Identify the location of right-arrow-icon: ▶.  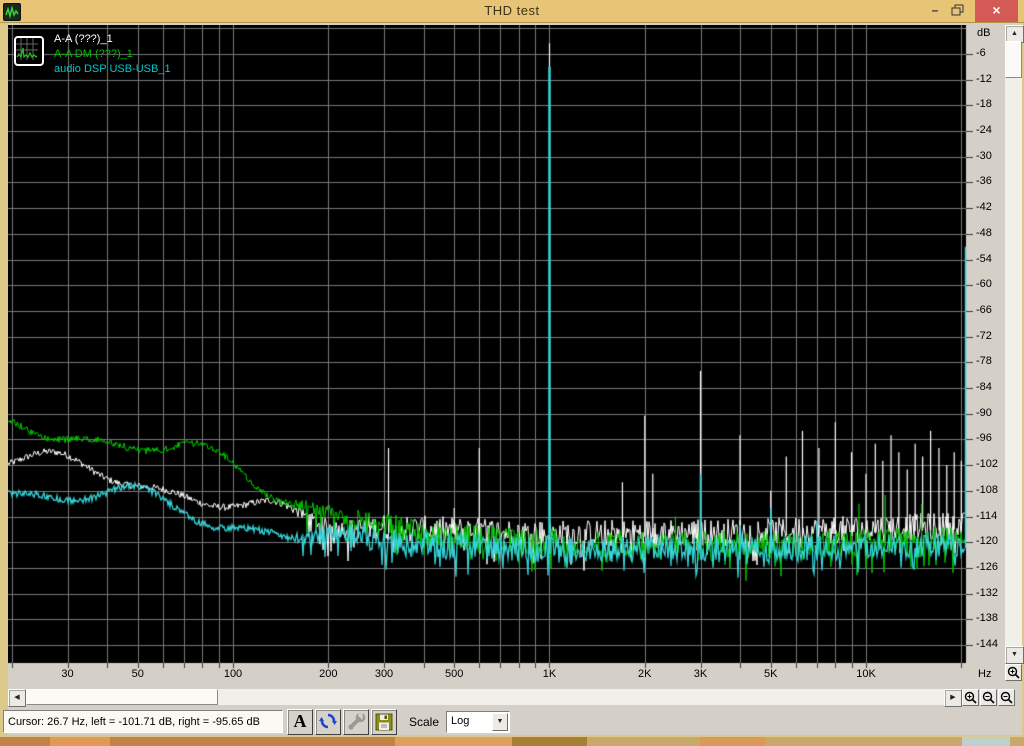
(953, 697).